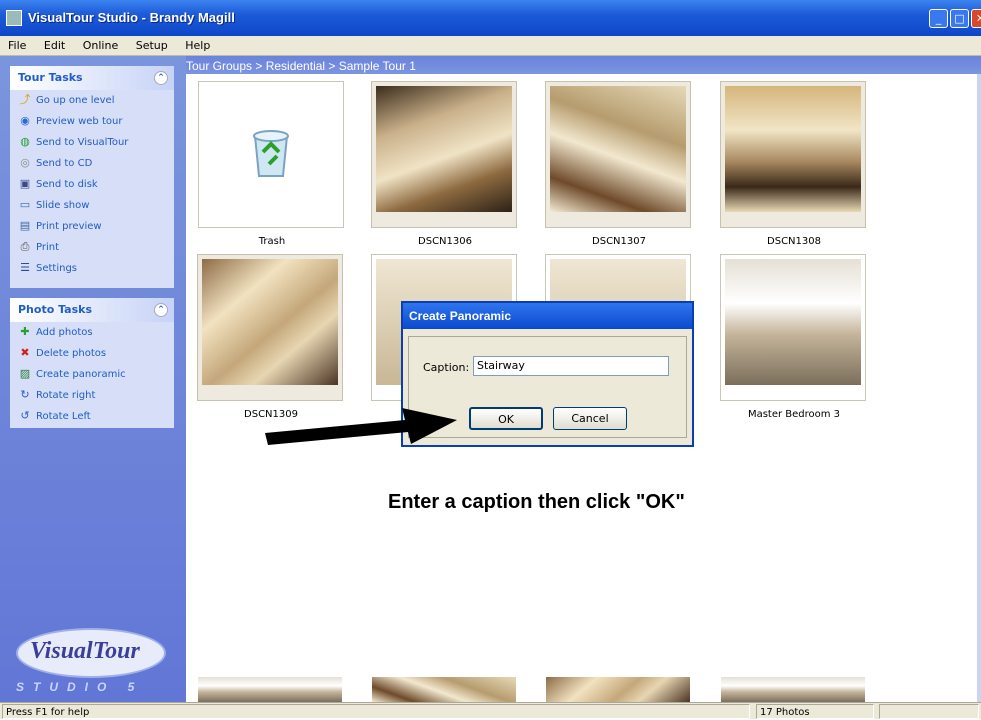 This screenshot has width=981, height=720. I want to click on task-settings: ☰ Settings, so click(92, 268).